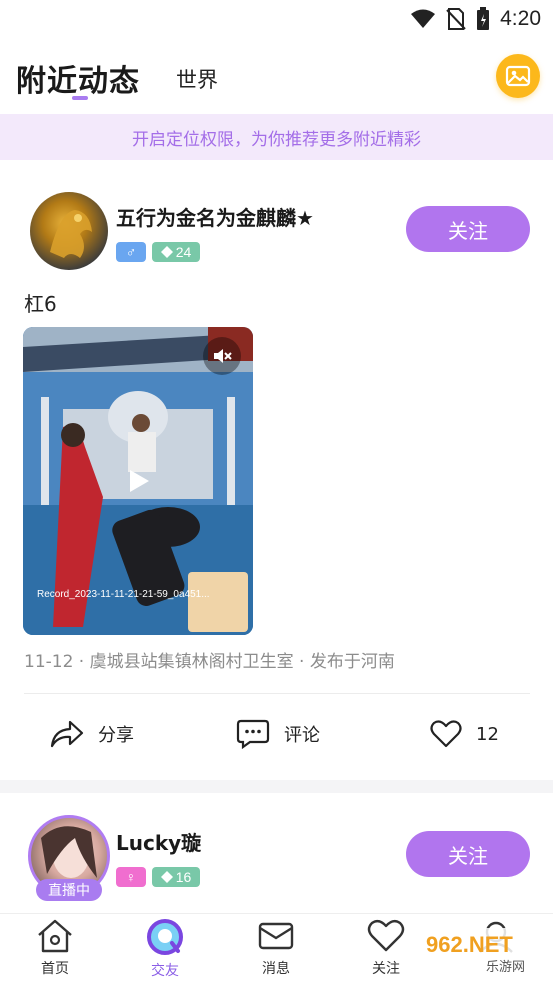 This screenshot has height=983, width=553. I want to click on share-icon, so click(67, 734).